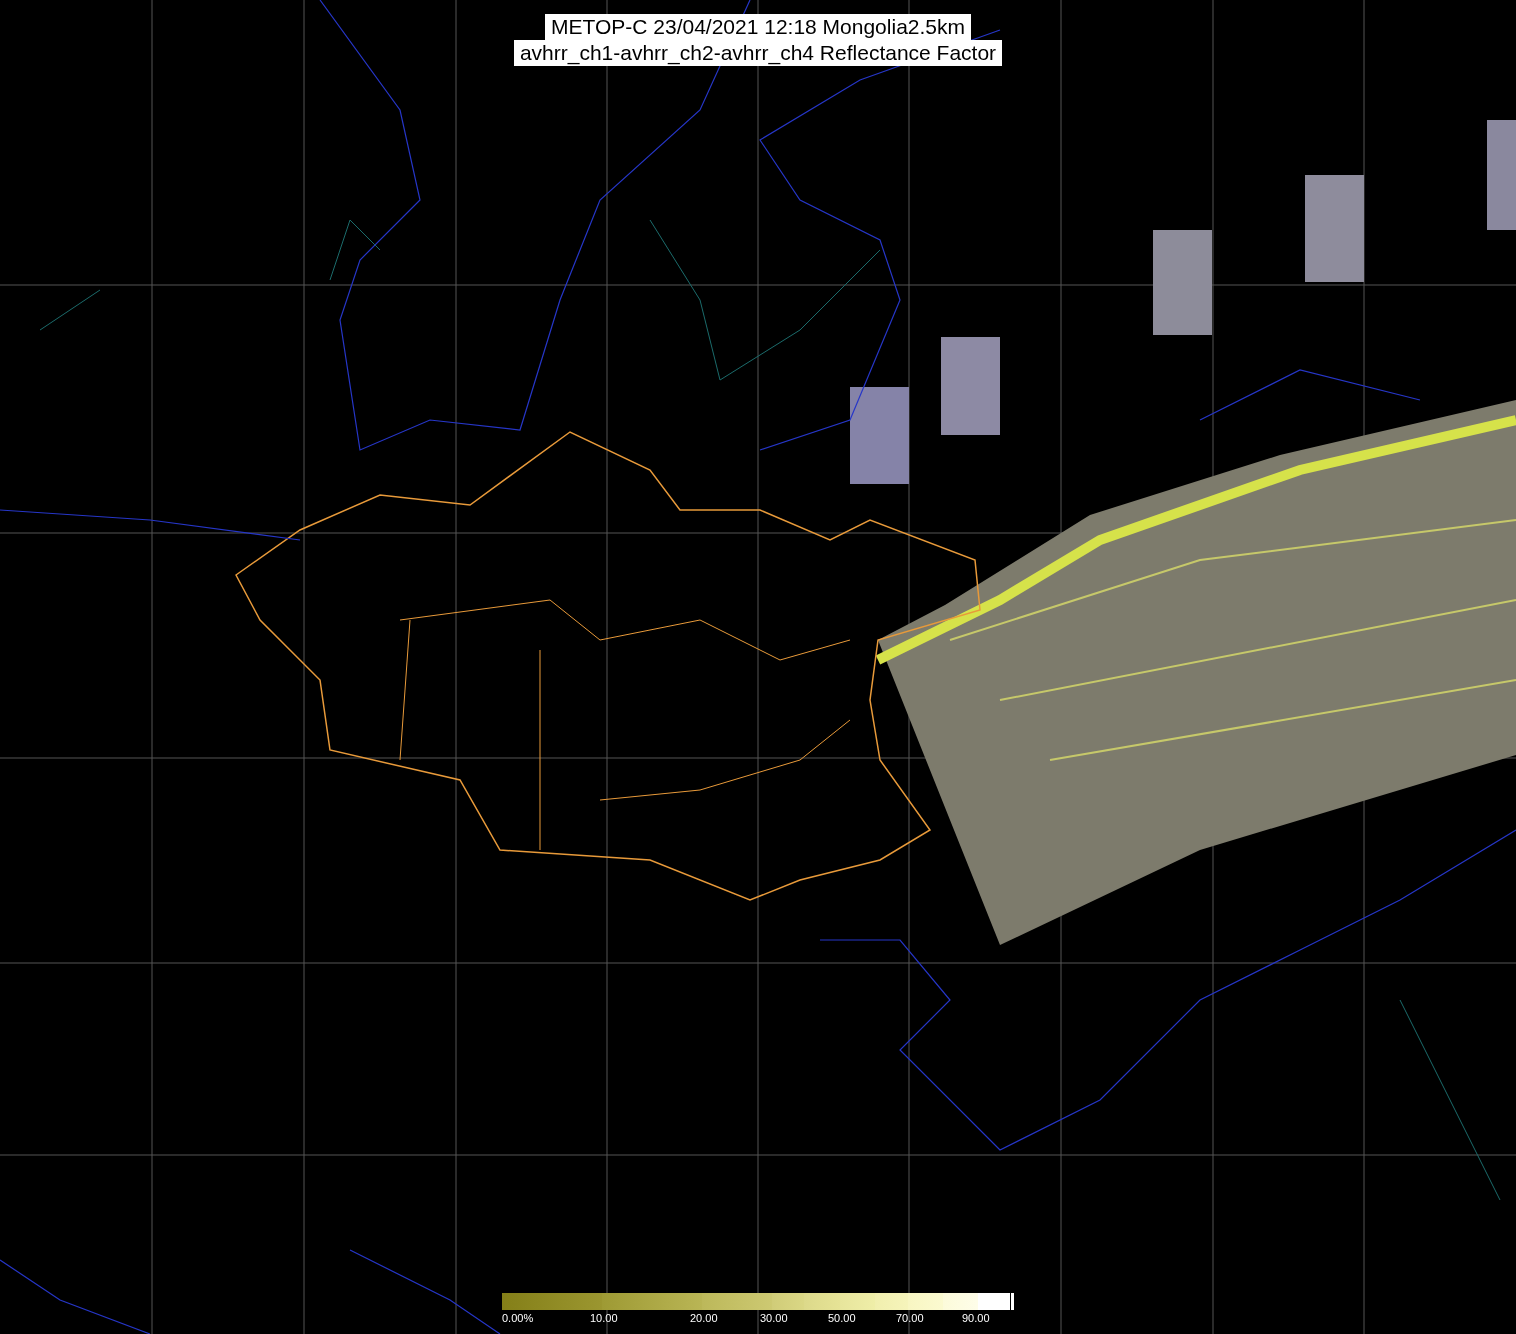 The height and width of the screenshot is (1334, 1516). Describe the element at coordinates (774, 1318) in the screenshot. I see `colorbar-label: 30.00` at that location.